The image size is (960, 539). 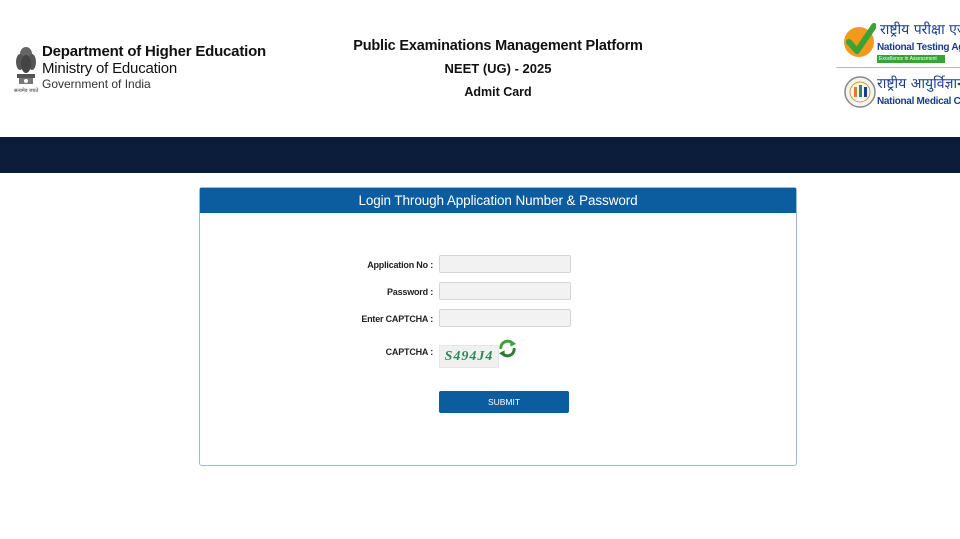 I want to click on captcha-image: S494J4, so click(x=469, y=356).